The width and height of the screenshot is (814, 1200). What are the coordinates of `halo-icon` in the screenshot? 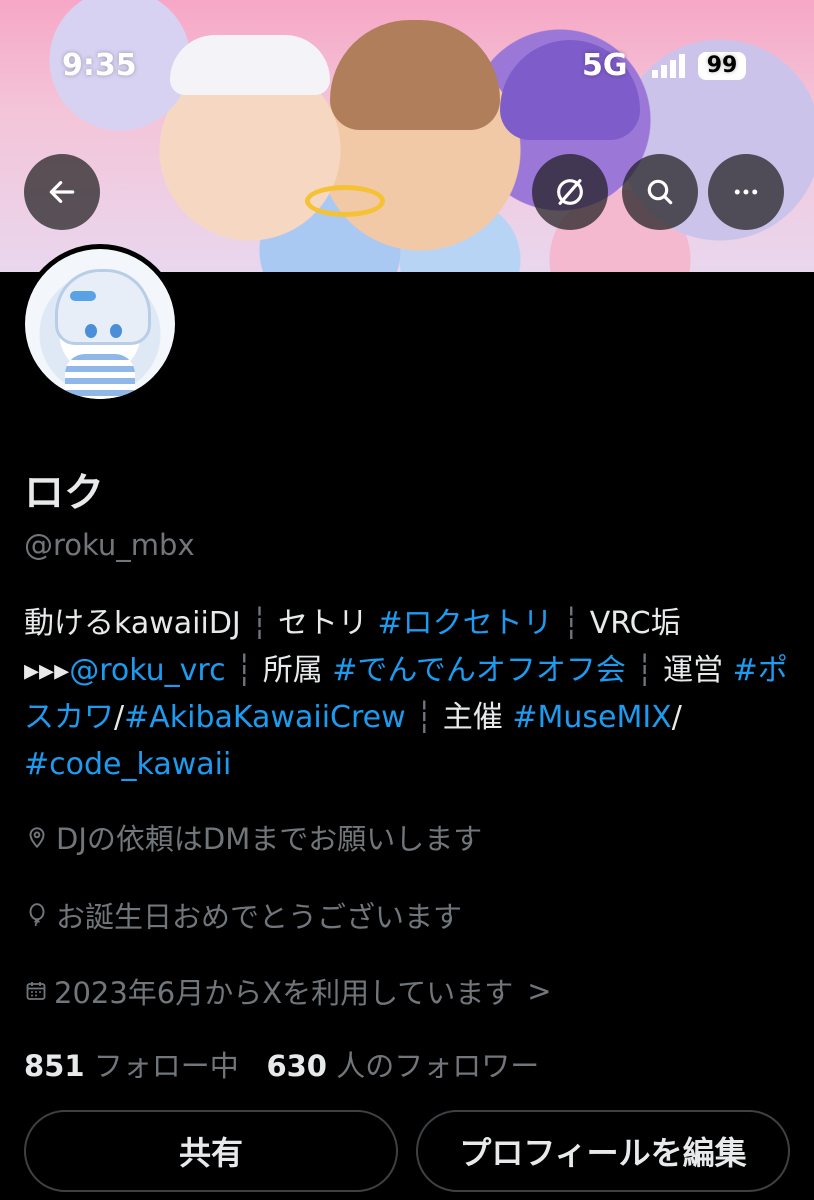 It's located at (345, 201).